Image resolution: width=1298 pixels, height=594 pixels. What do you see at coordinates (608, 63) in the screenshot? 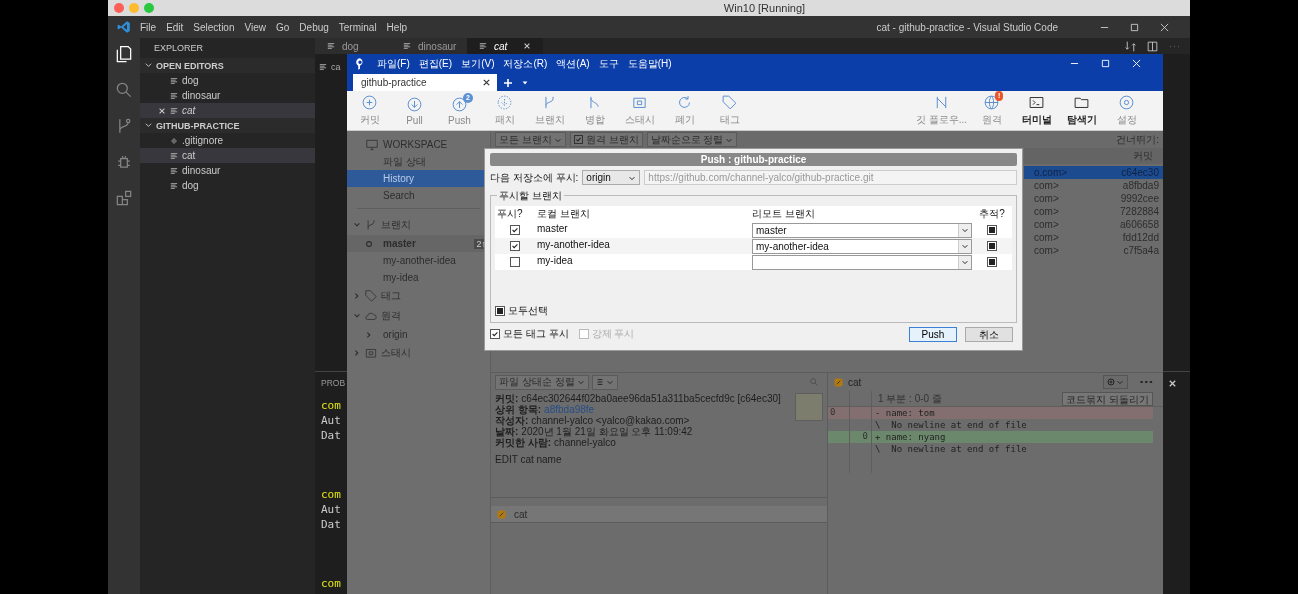
I see `menu-item: 도구` at bounding box center [608, 63].